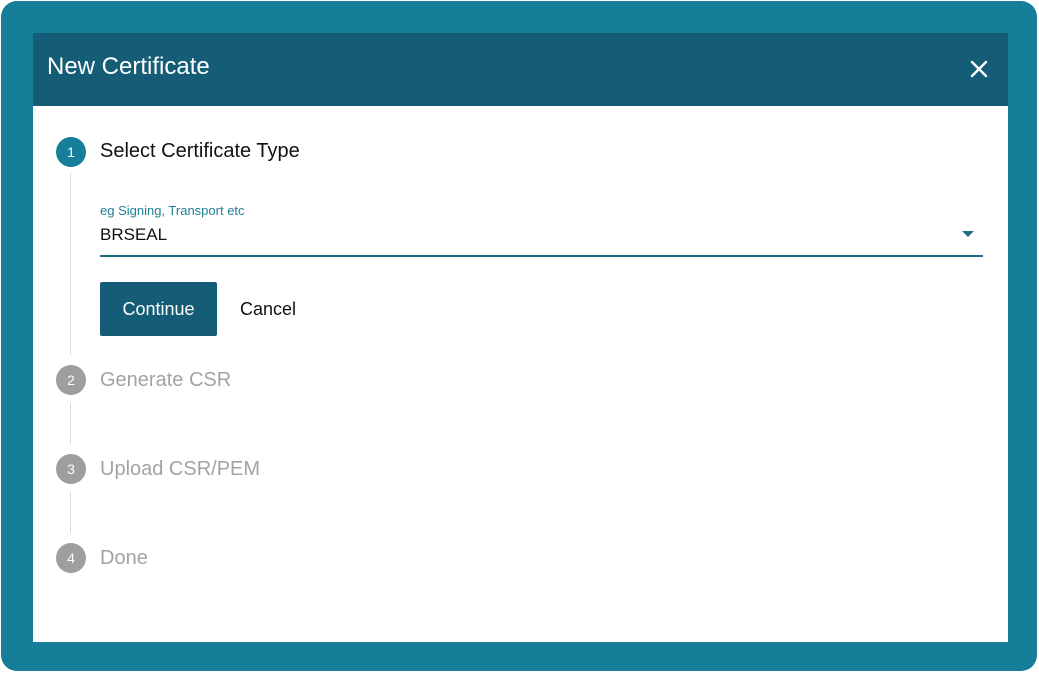  I want to click on dialog-title: New Certificate, so click(128, 66).